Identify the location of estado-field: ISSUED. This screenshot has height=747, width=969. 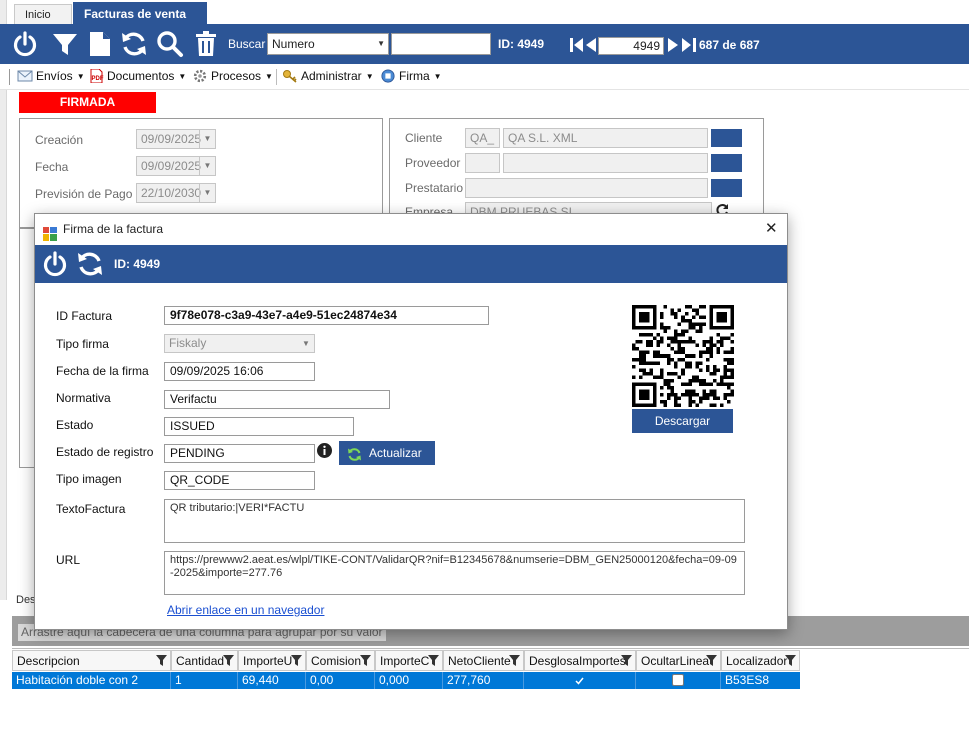
(259, 426).